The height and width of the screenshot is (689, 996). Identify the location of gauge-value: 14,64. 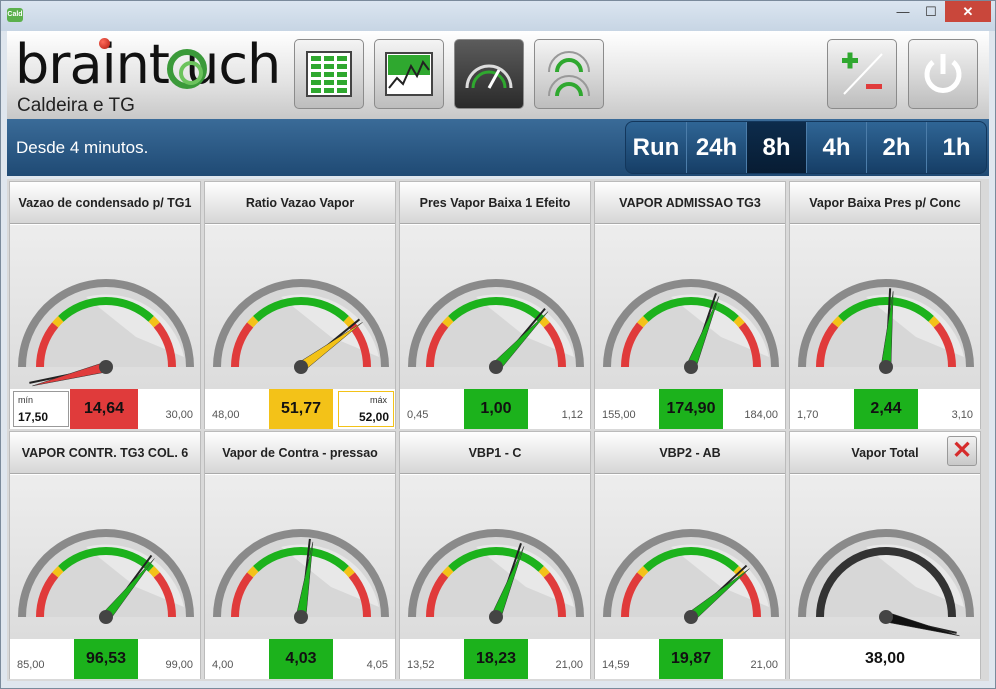
(104, 409).